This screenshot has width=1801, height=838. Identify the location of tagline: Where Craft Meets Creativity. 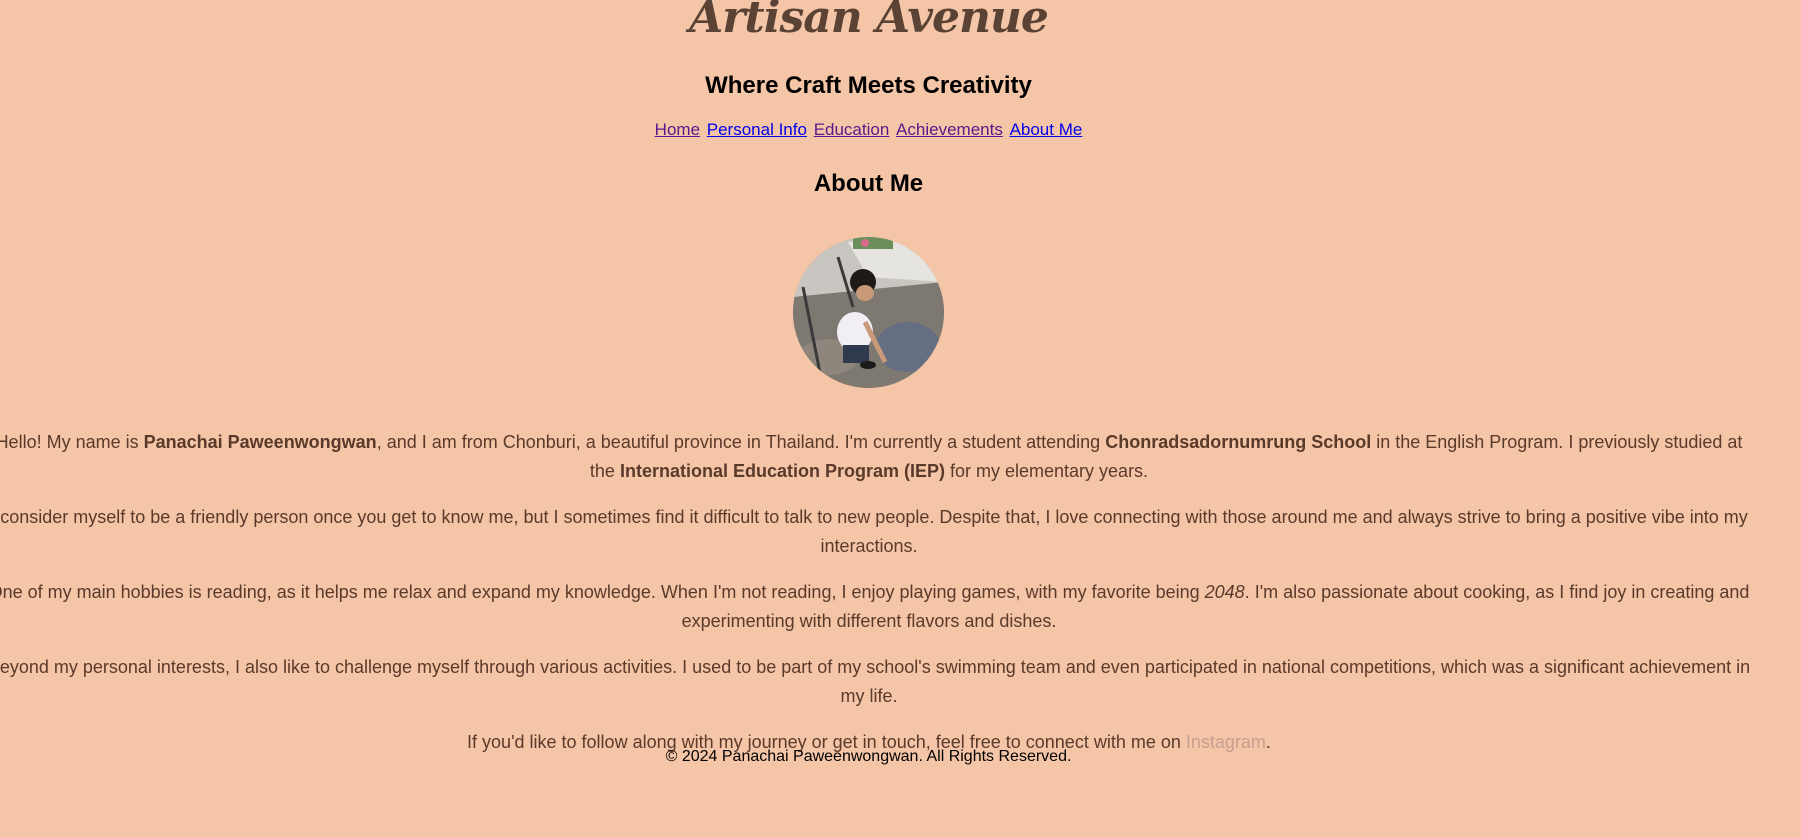
(868, 85).